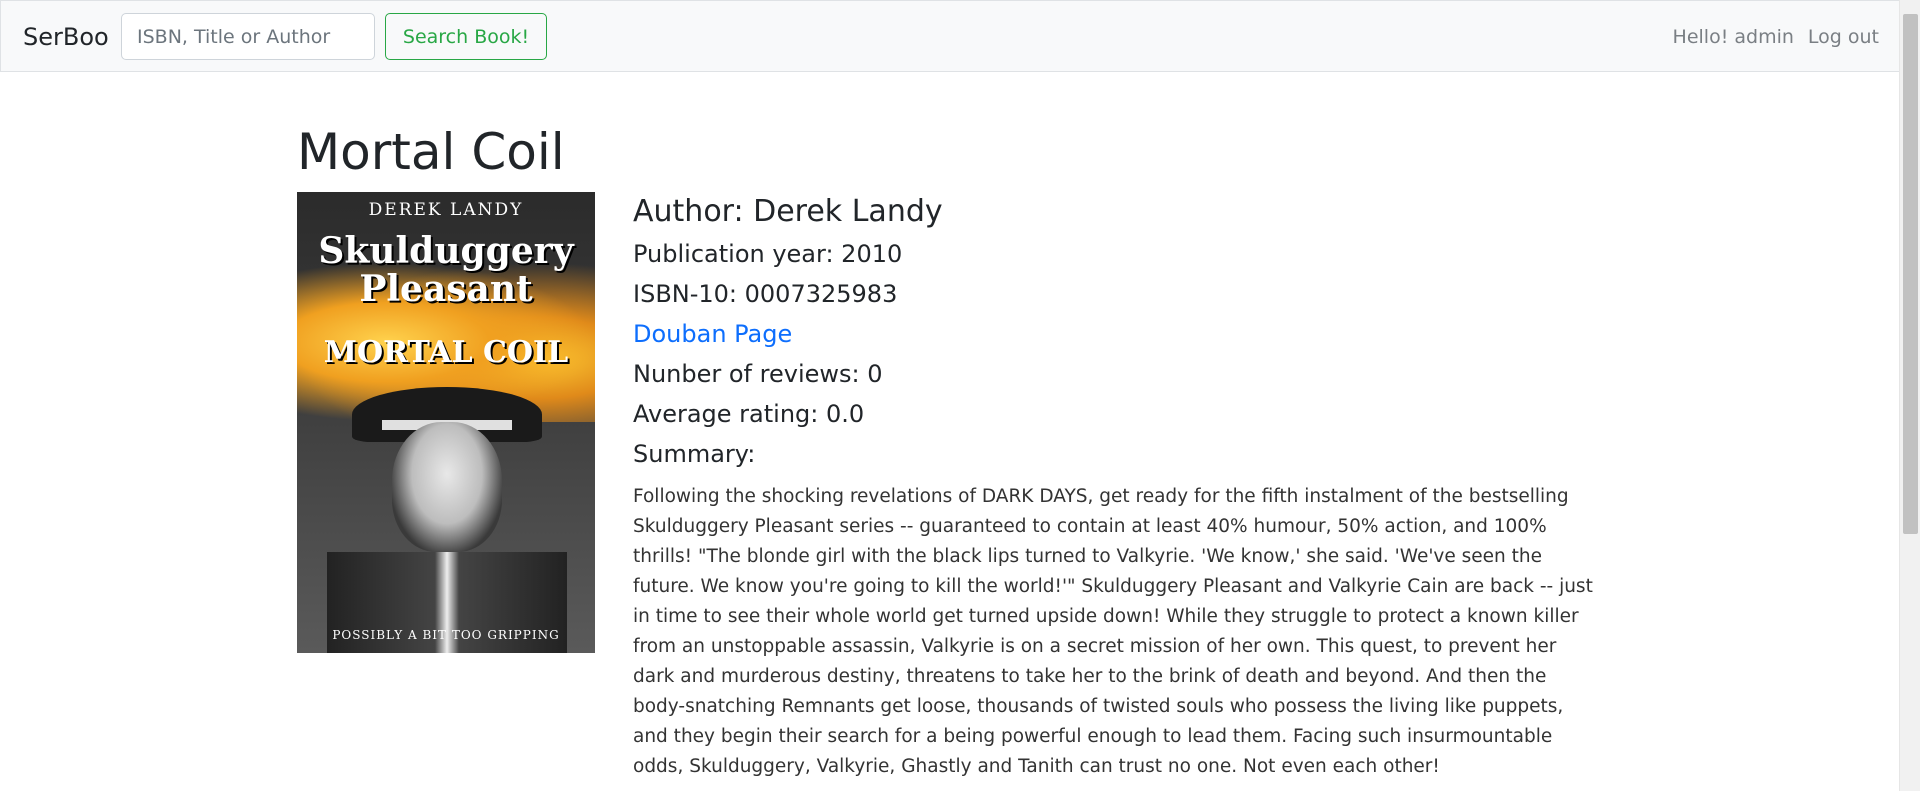 The image size is (1920, 791). Describe the element at coordinates (446, 270) in the screenshot. I see `cover-series-text: Skulduggery Pleasant` at that location.